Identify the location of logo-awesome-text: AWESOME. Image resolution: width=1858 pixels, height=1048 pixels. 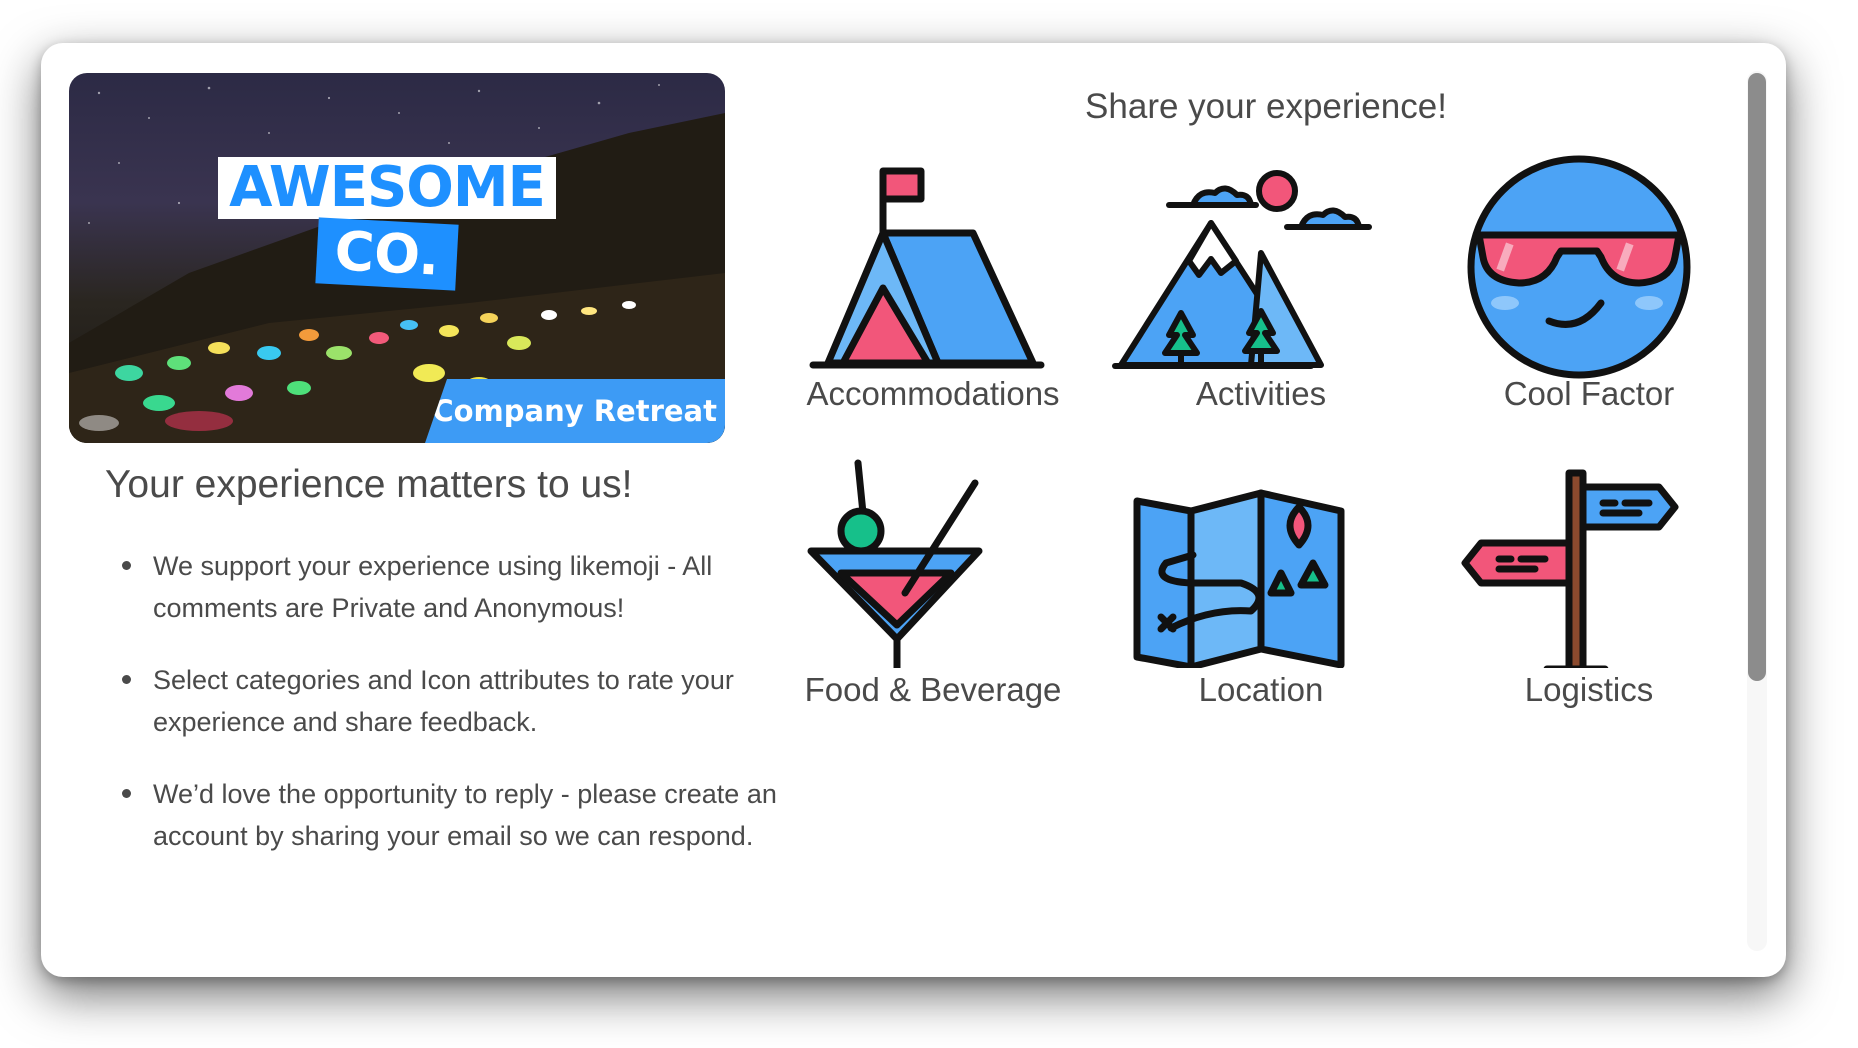
(387, 188).